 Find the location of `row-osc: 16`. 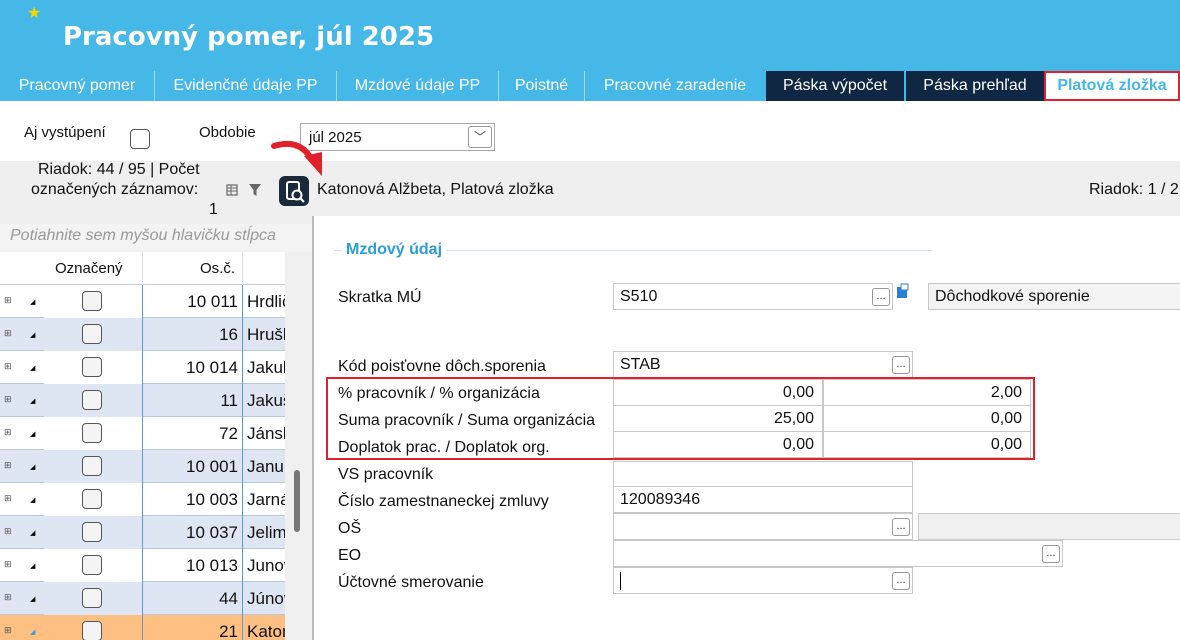

row-osc: 16 is located at coordinates (228, 334).